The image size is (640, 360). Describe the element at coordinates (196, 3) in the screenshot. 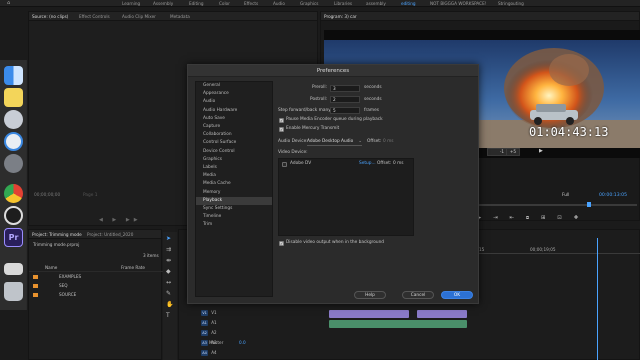

I see `workspace-tab-editing: Editing` at that location.